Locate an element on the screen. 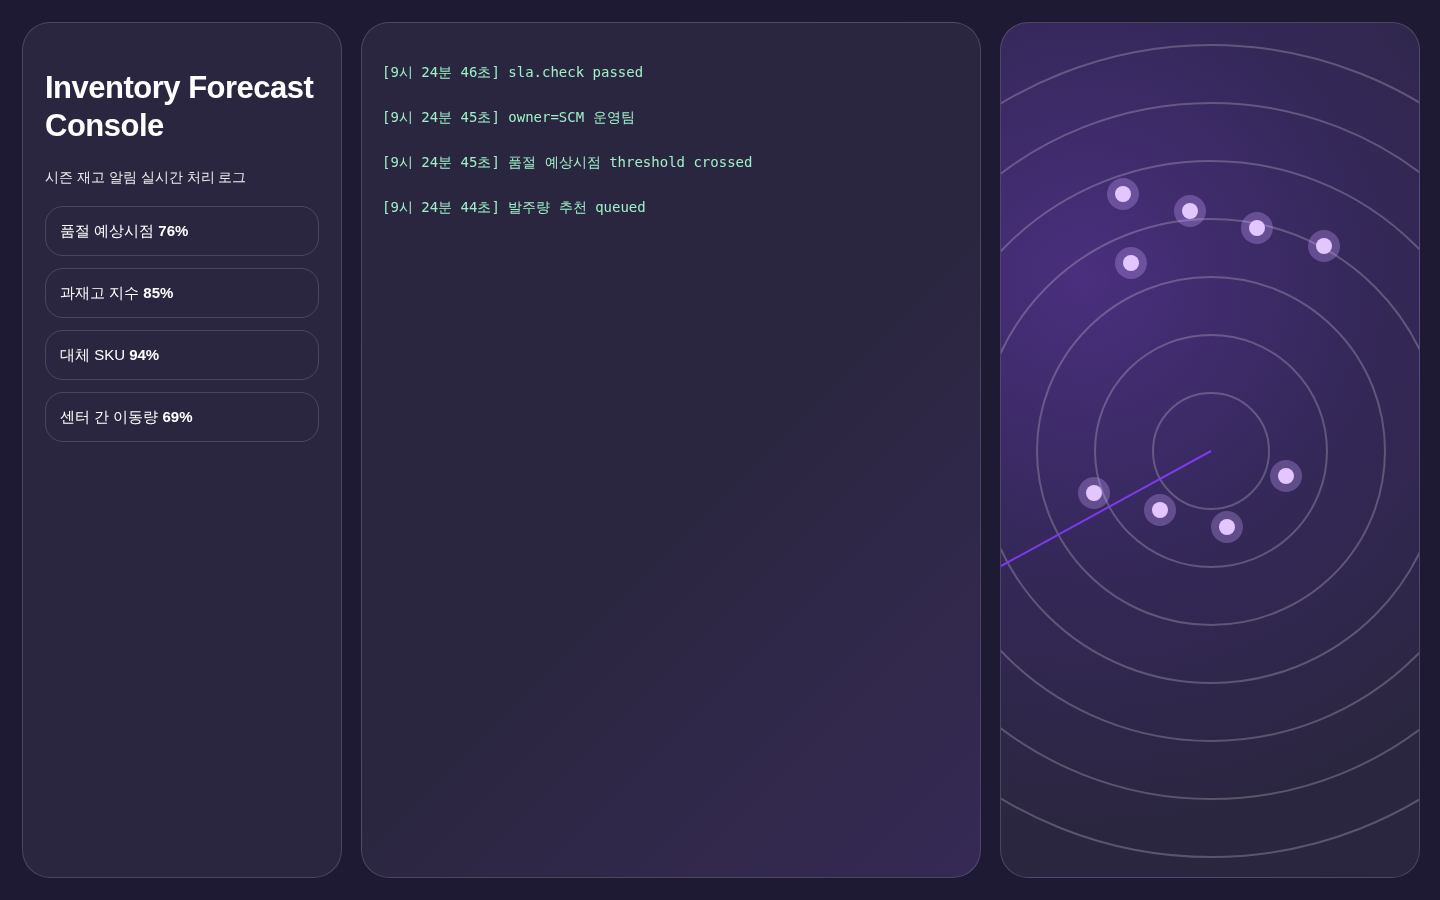  metric-text: 품절 예상시점 76% is located at coordinates (124, 230).